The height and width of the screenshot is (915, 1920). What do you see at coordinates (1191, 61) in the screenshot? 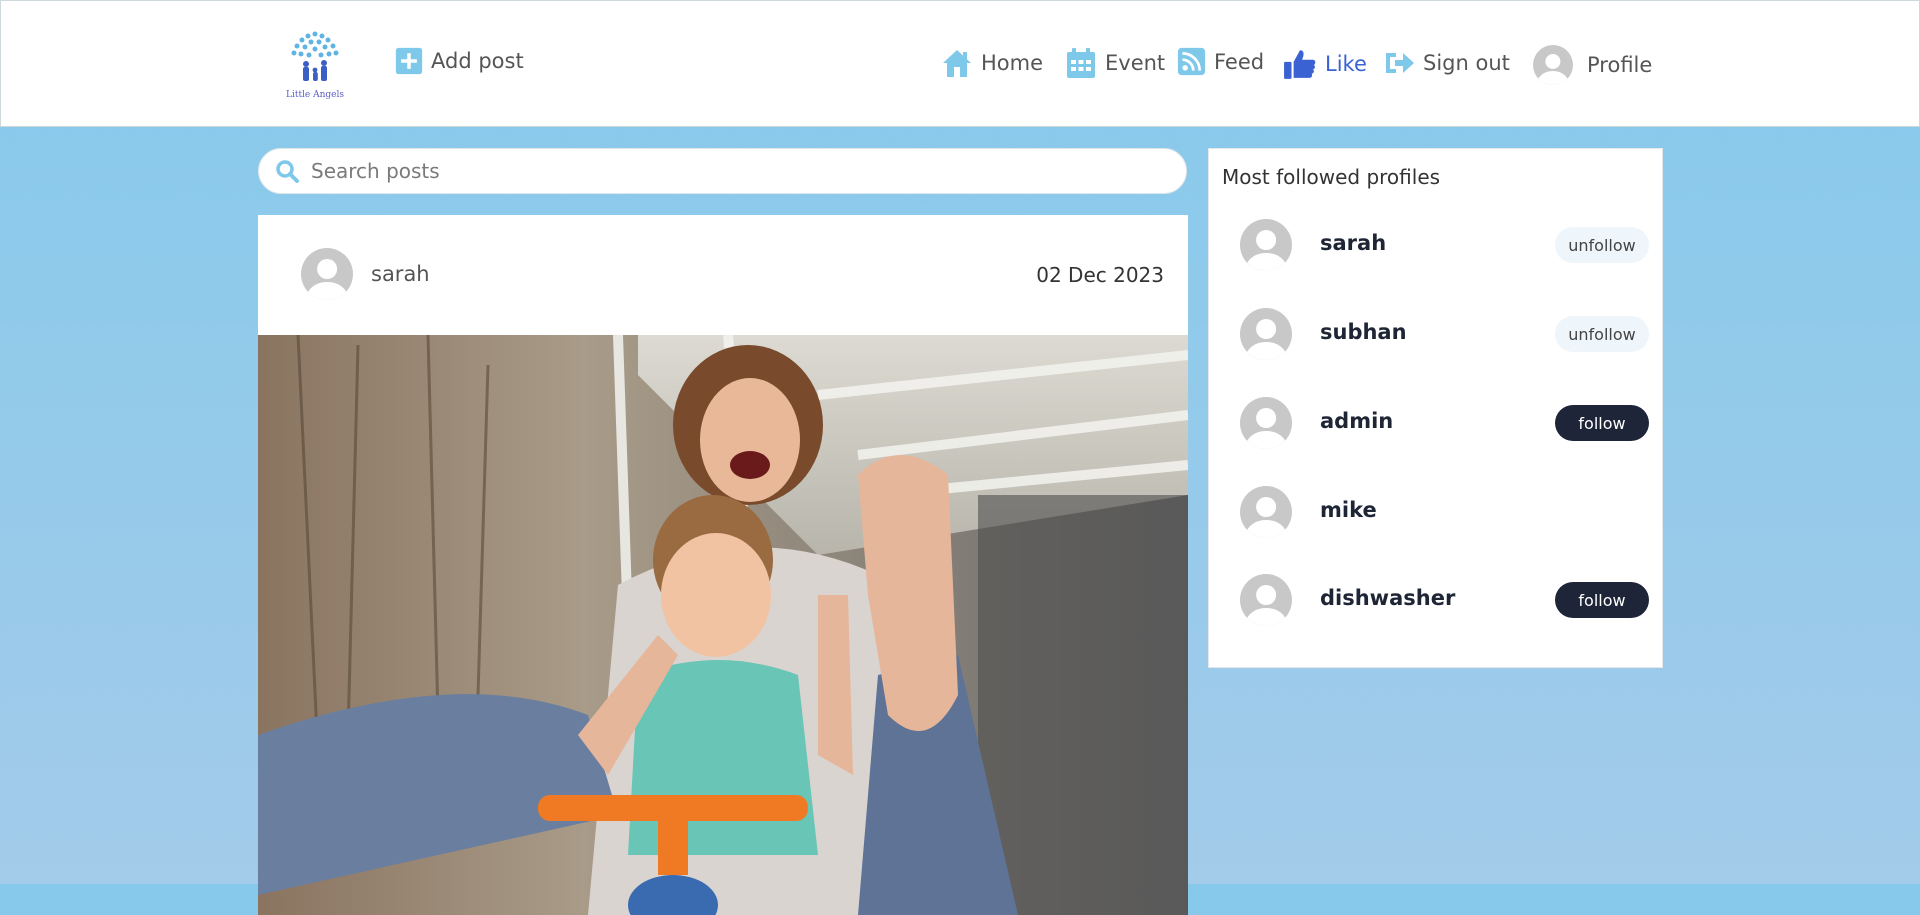
I see `rss-icon` at bounding box center [1191, 61].